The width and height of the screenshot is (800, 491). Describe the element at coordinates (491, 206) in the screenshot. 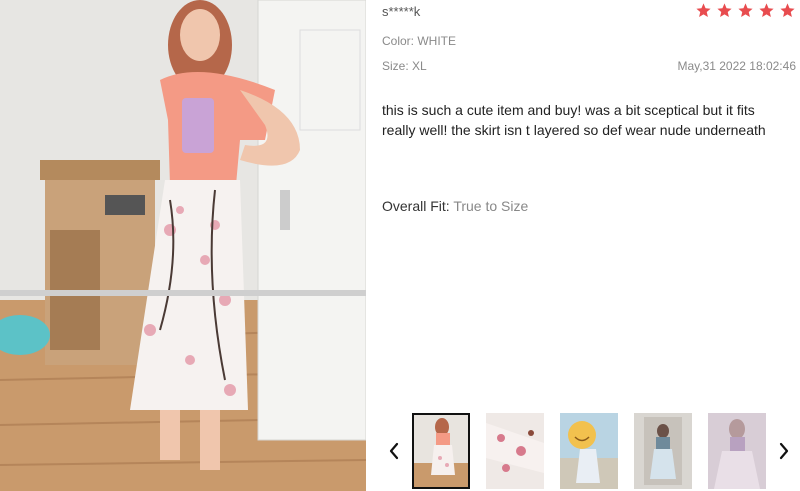

I see `fit-value: True to Size` at that location.